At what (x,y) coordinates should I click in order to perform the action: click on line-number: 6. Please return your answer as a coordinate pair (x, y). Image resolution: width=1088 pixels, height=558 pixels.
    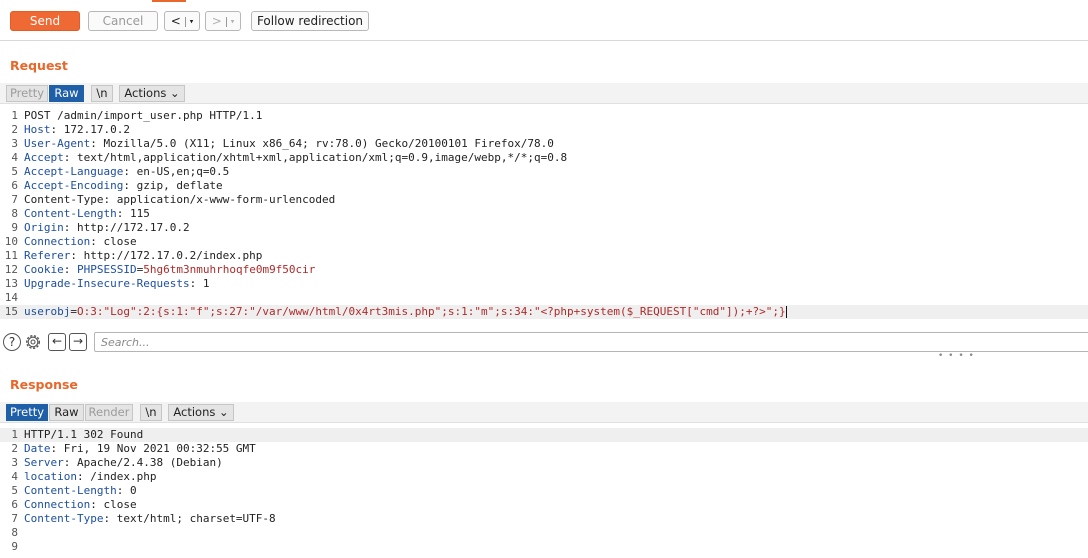
    Looking at the image, I should click on (14, 504).